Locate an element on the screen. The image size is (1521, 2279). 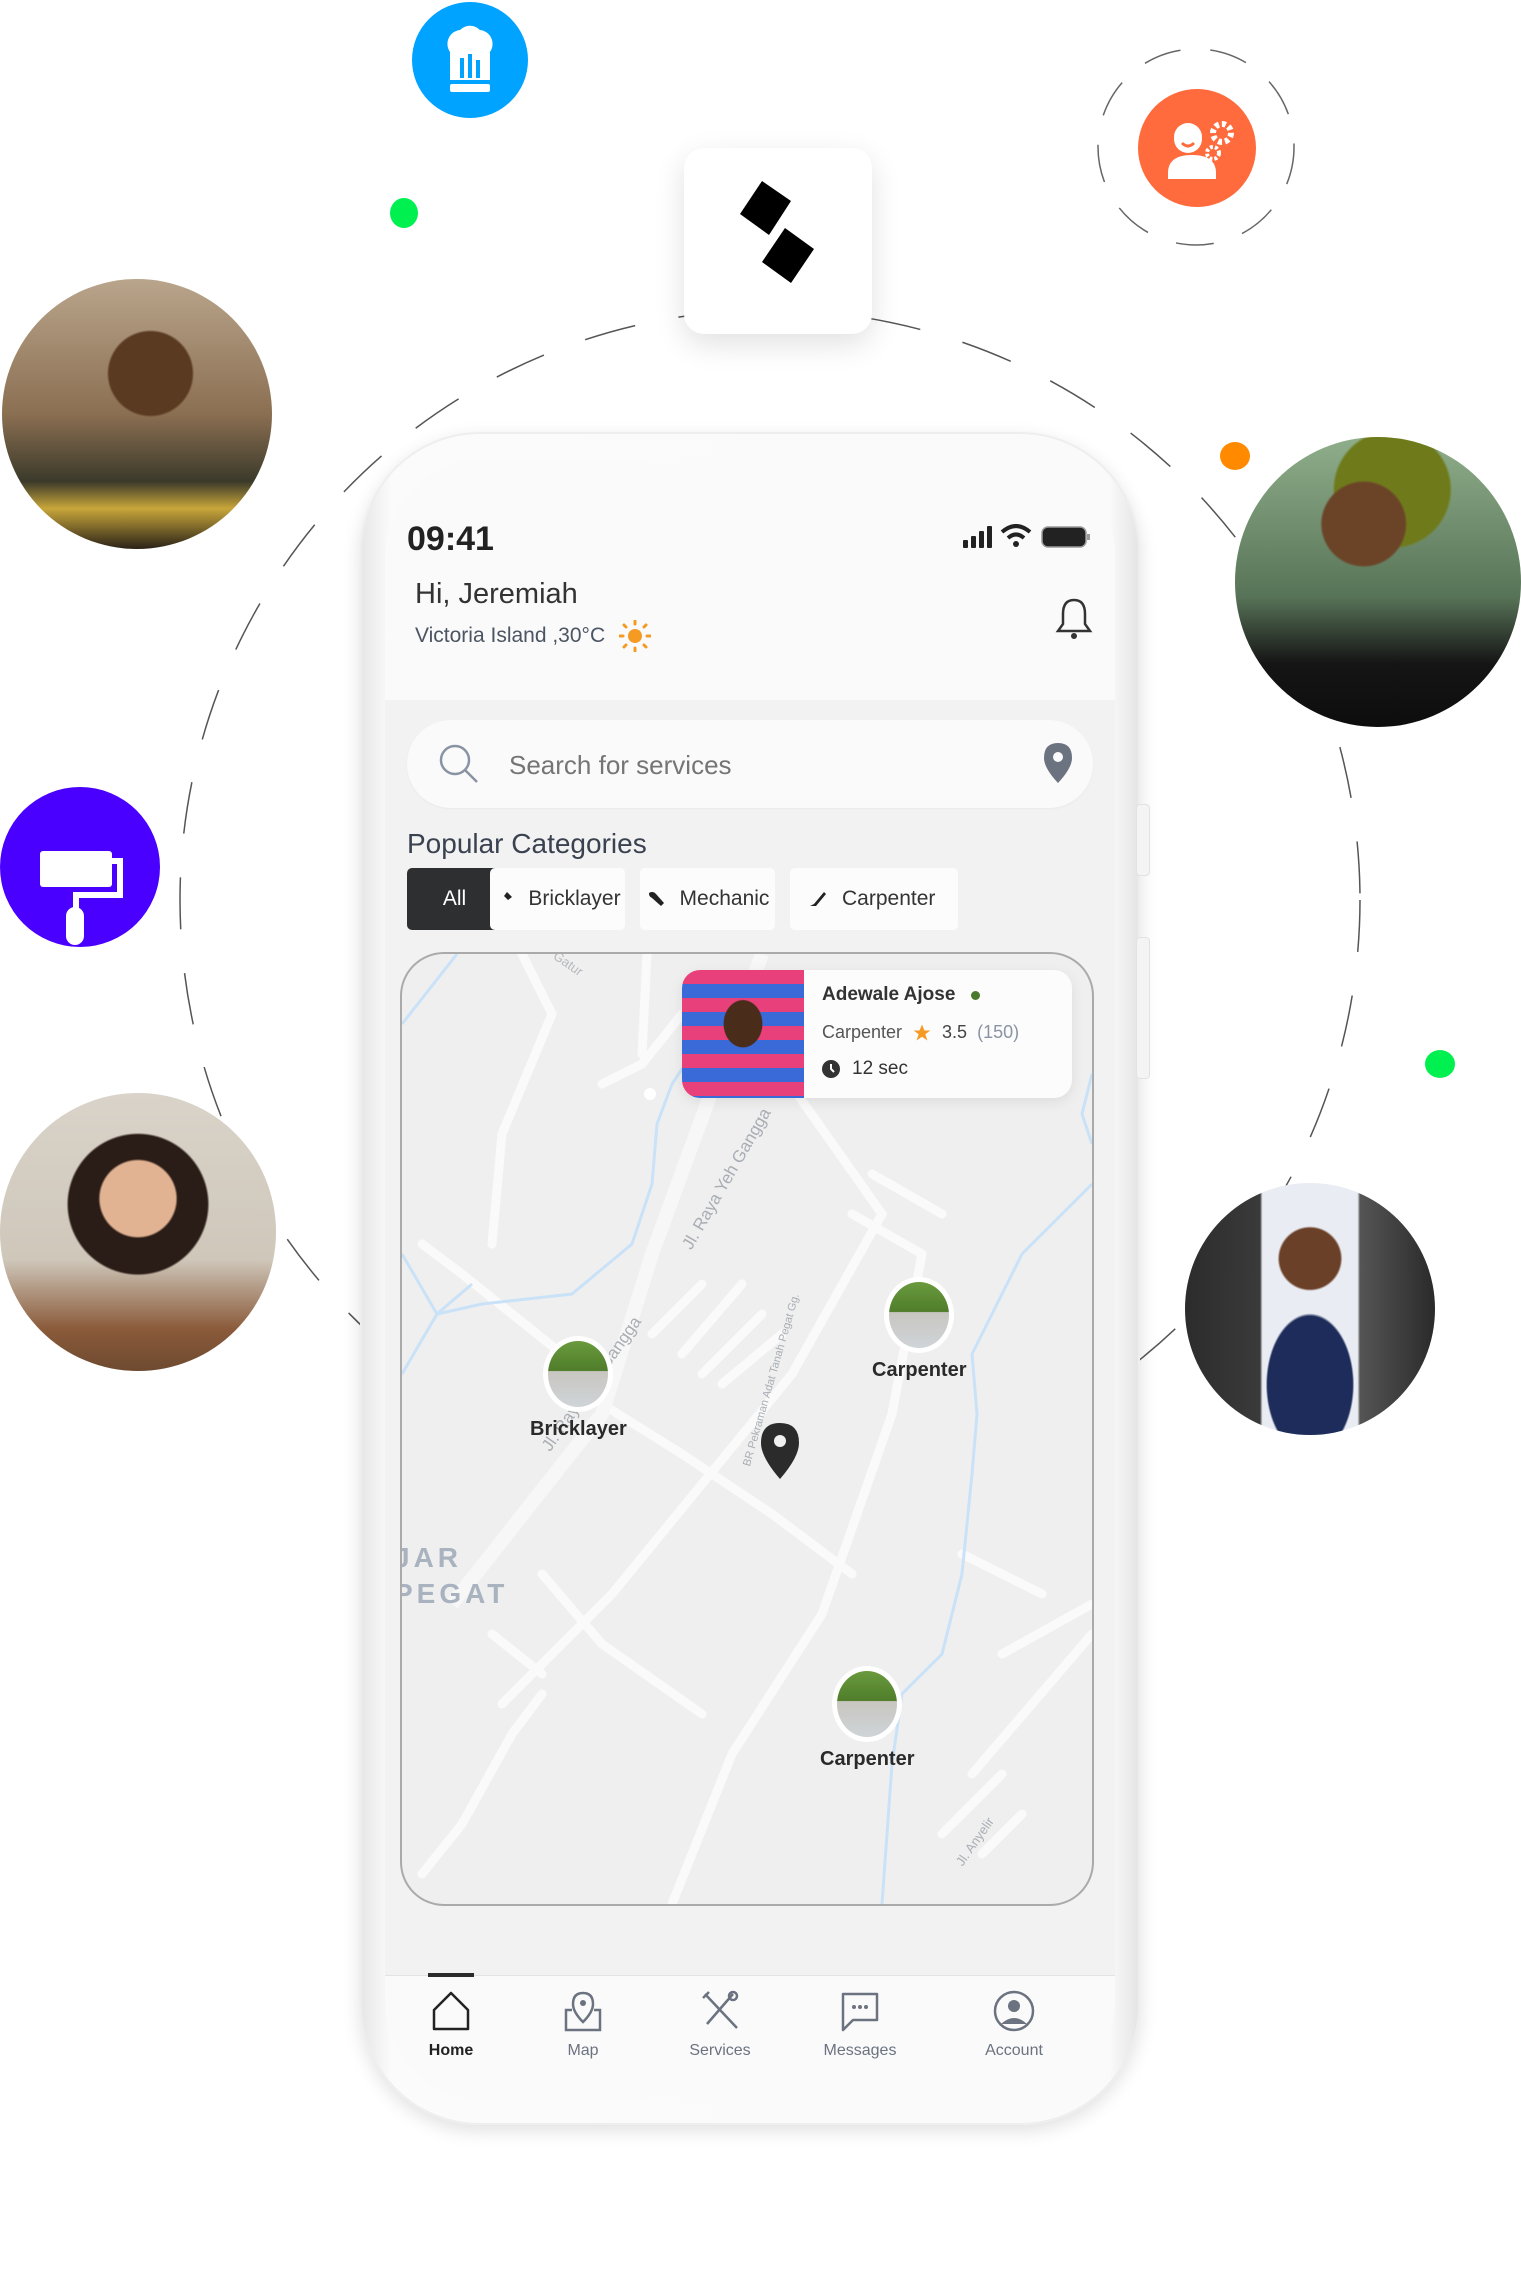
chip-label: Bricklayer is located at coordinates (574, 898).